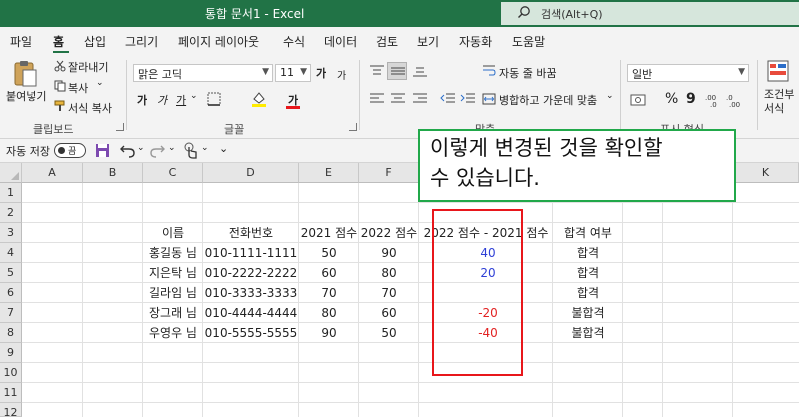 The width and height of the screenshot is (799, 417). Describe the element at coordinates (21, 41) in the screenshot. I see `tab-file: 파일` at that location.